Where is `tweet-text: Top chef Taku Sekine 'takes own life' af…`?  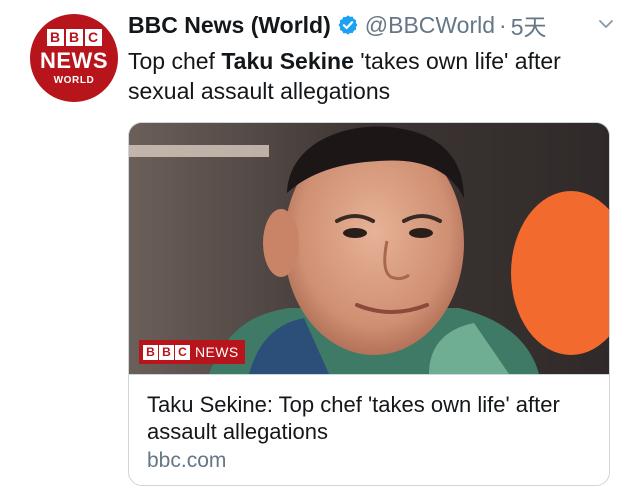 tweet-text: Top chef Taku Sekine 'takes own life' af… is located at coordinates (373, 76).